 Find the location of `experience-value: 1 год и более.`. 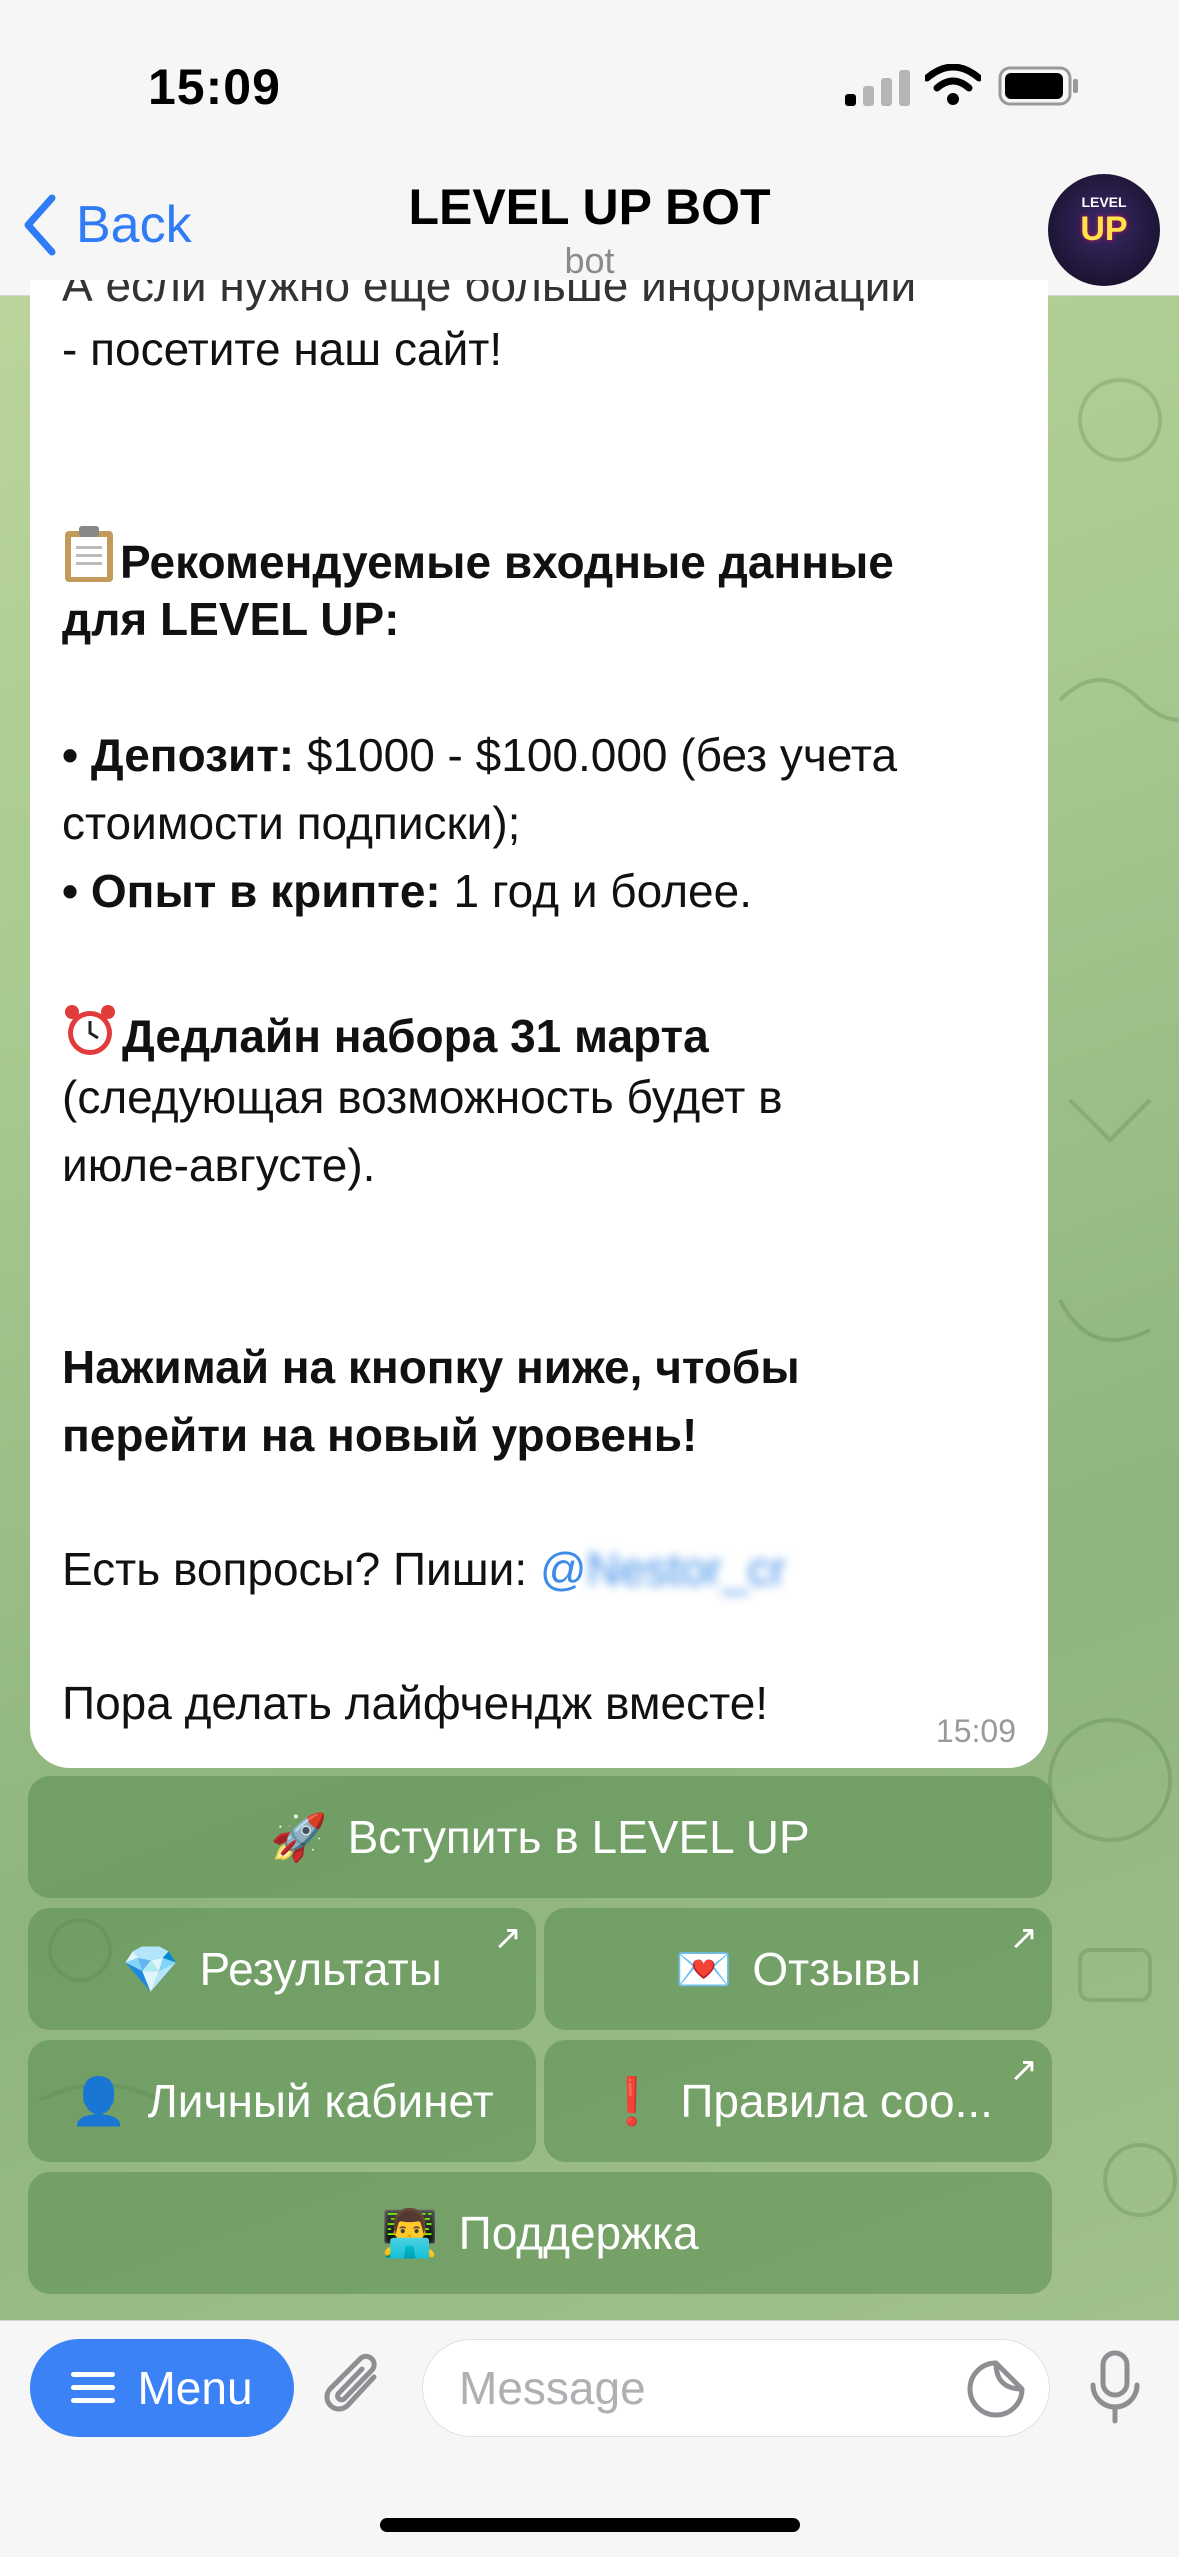

experience-value: 1 год и более. is located at coordinates (596, 891).